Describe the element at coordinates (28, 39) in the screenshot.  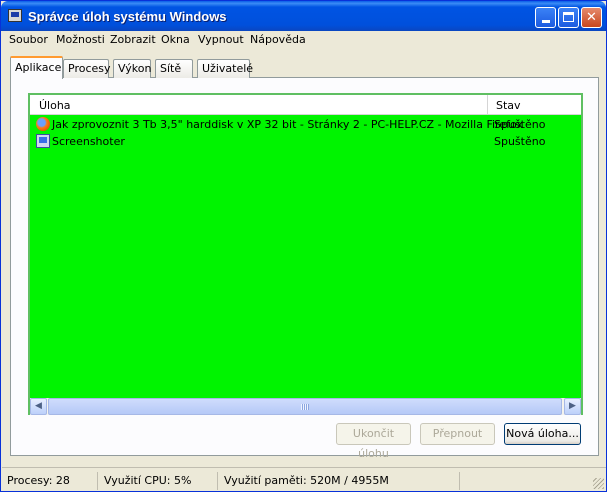
I see `menu-soubor: Soubor` at that location.